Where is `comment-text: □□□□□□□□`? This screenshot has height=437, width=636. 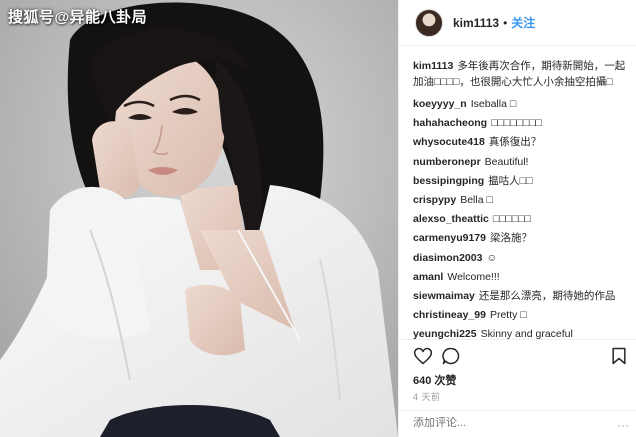
comment-text: □□□□□□□□ is located at coordinates (516, 123).